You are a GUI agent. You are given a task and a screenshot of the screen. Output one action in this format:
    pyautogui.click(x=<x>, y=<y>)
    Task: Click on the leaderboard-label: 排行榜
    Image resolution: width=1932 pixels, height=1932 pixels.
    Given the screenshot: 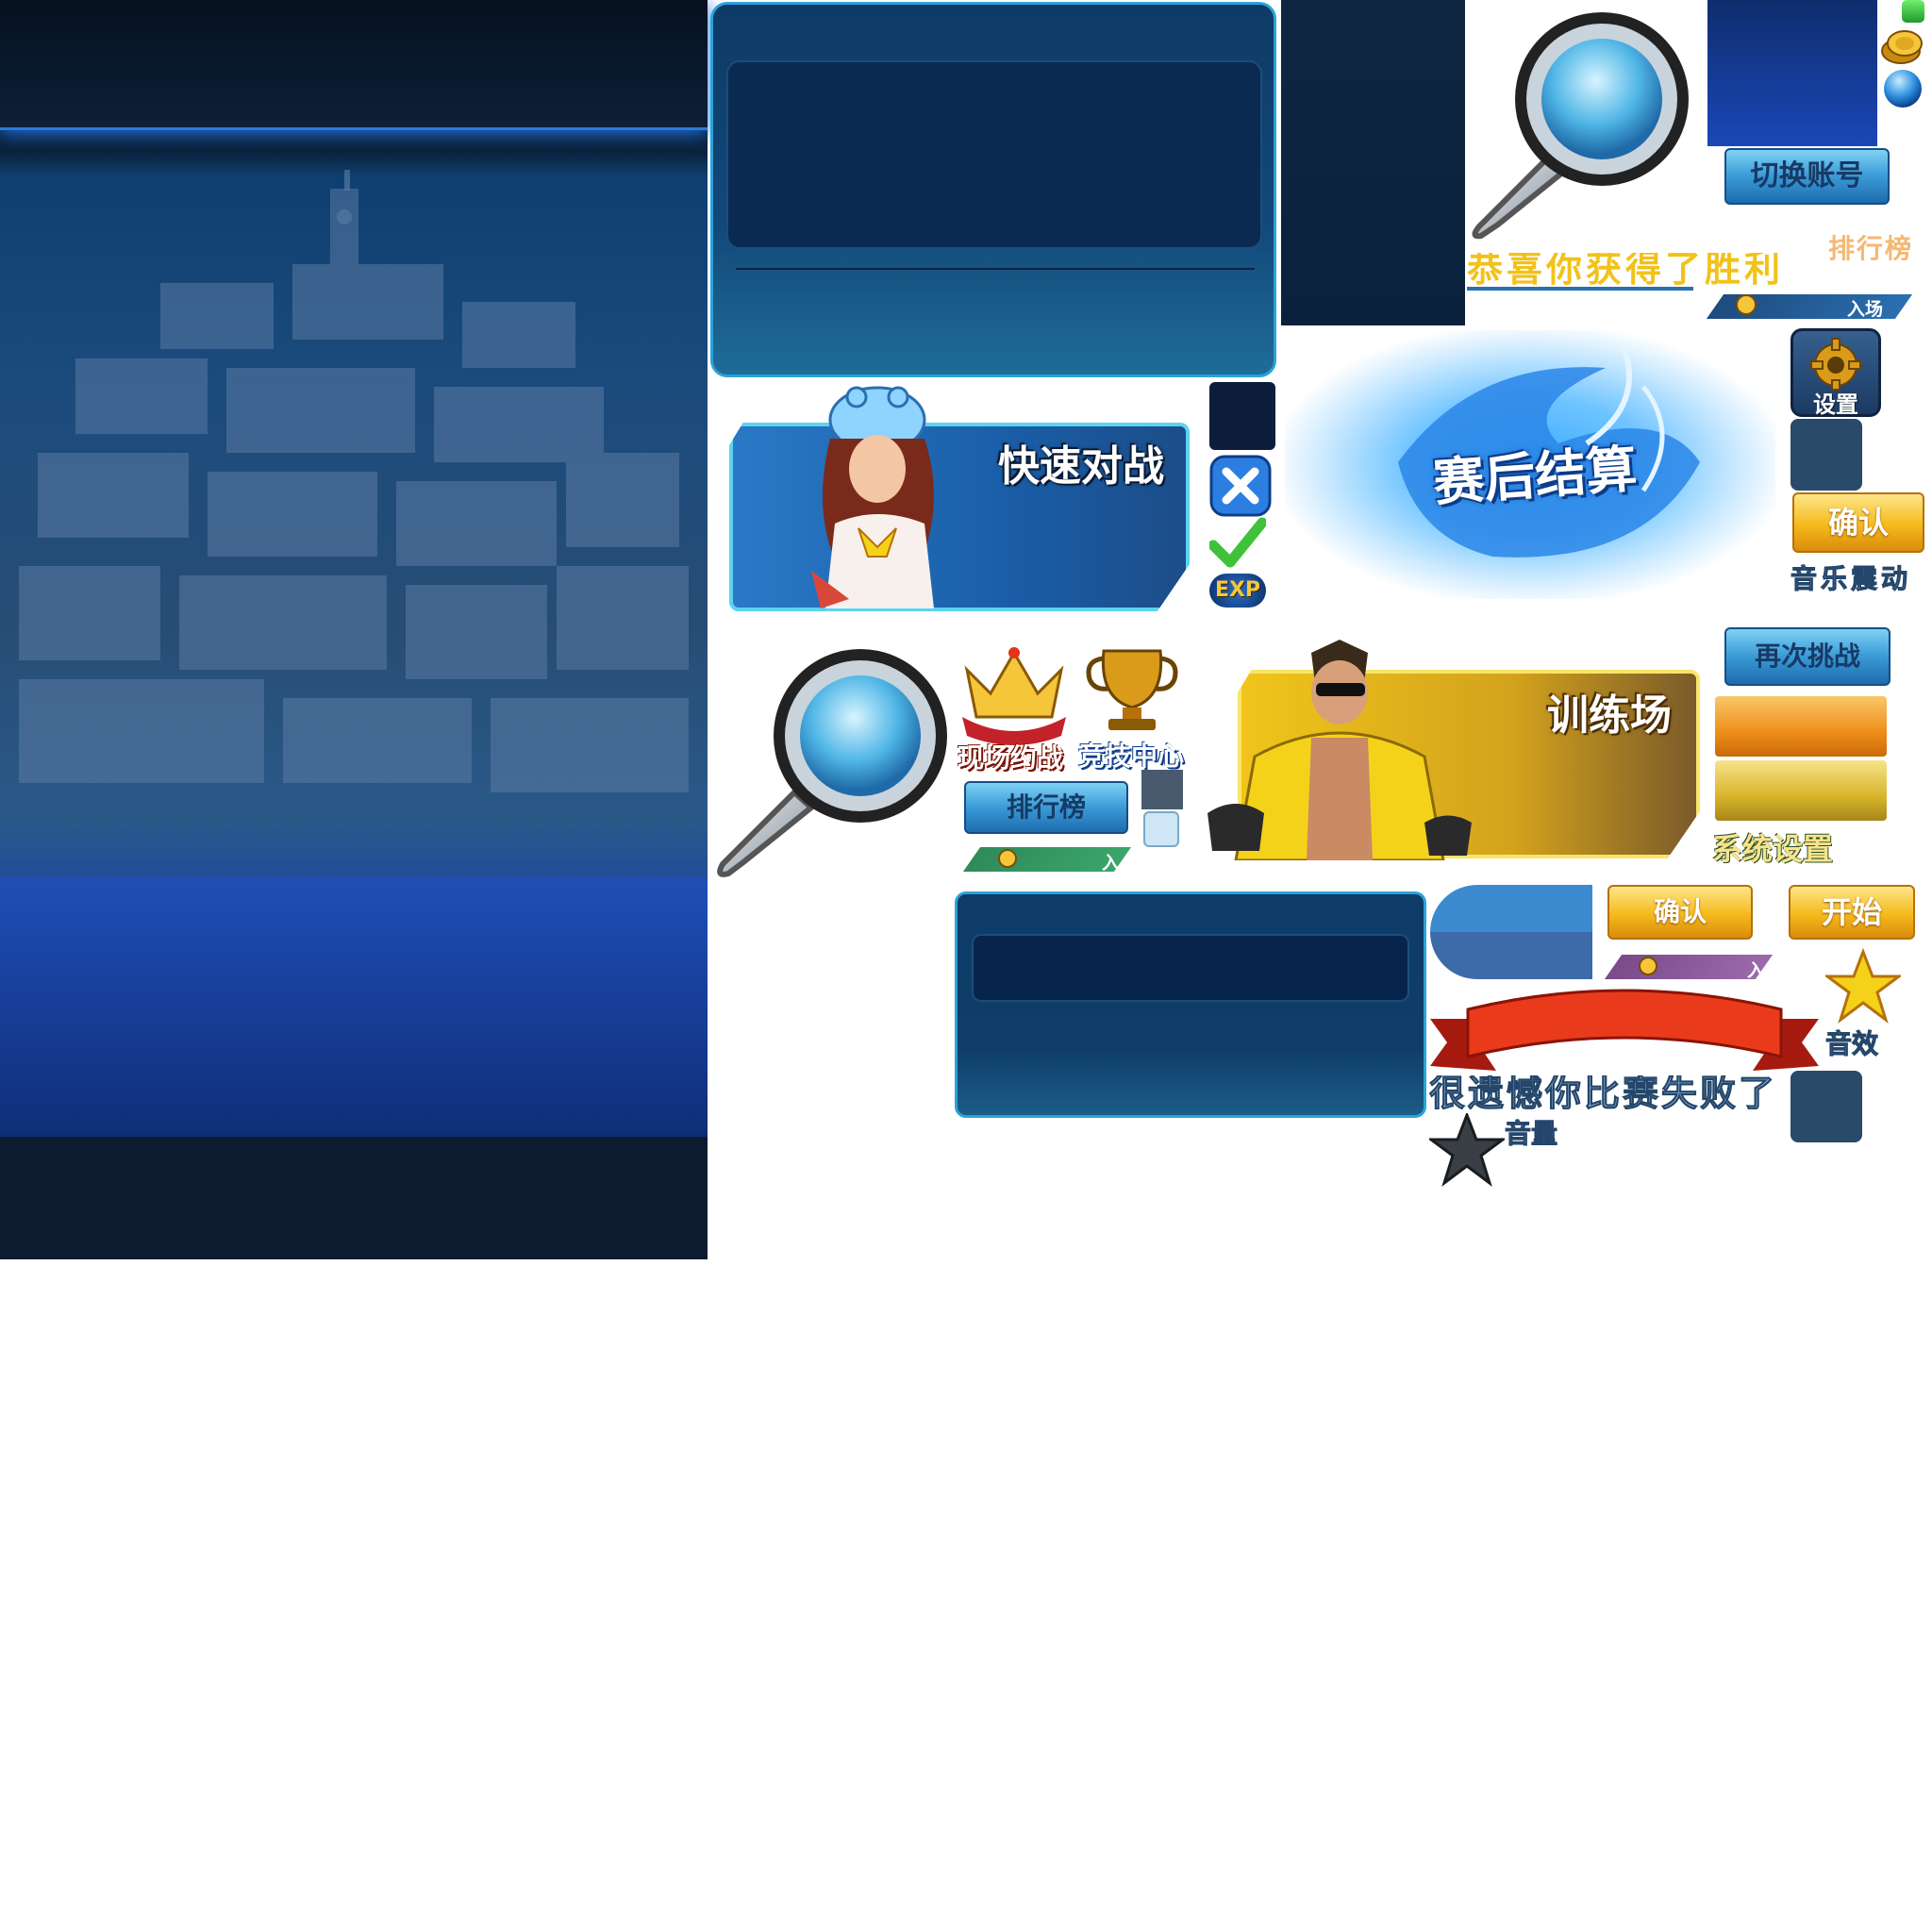 What is the action you would take?
    pyautogui.click(x=1871, y=249)
    